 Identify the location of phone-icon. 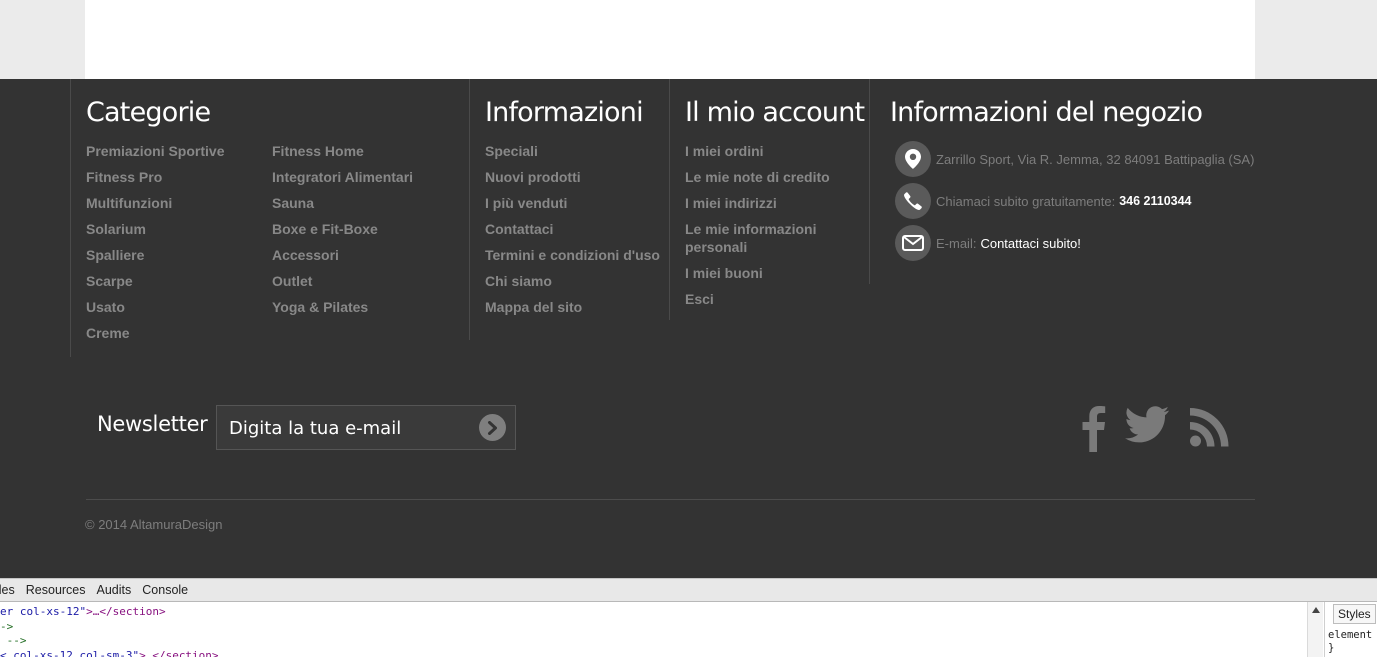
(913, 201).